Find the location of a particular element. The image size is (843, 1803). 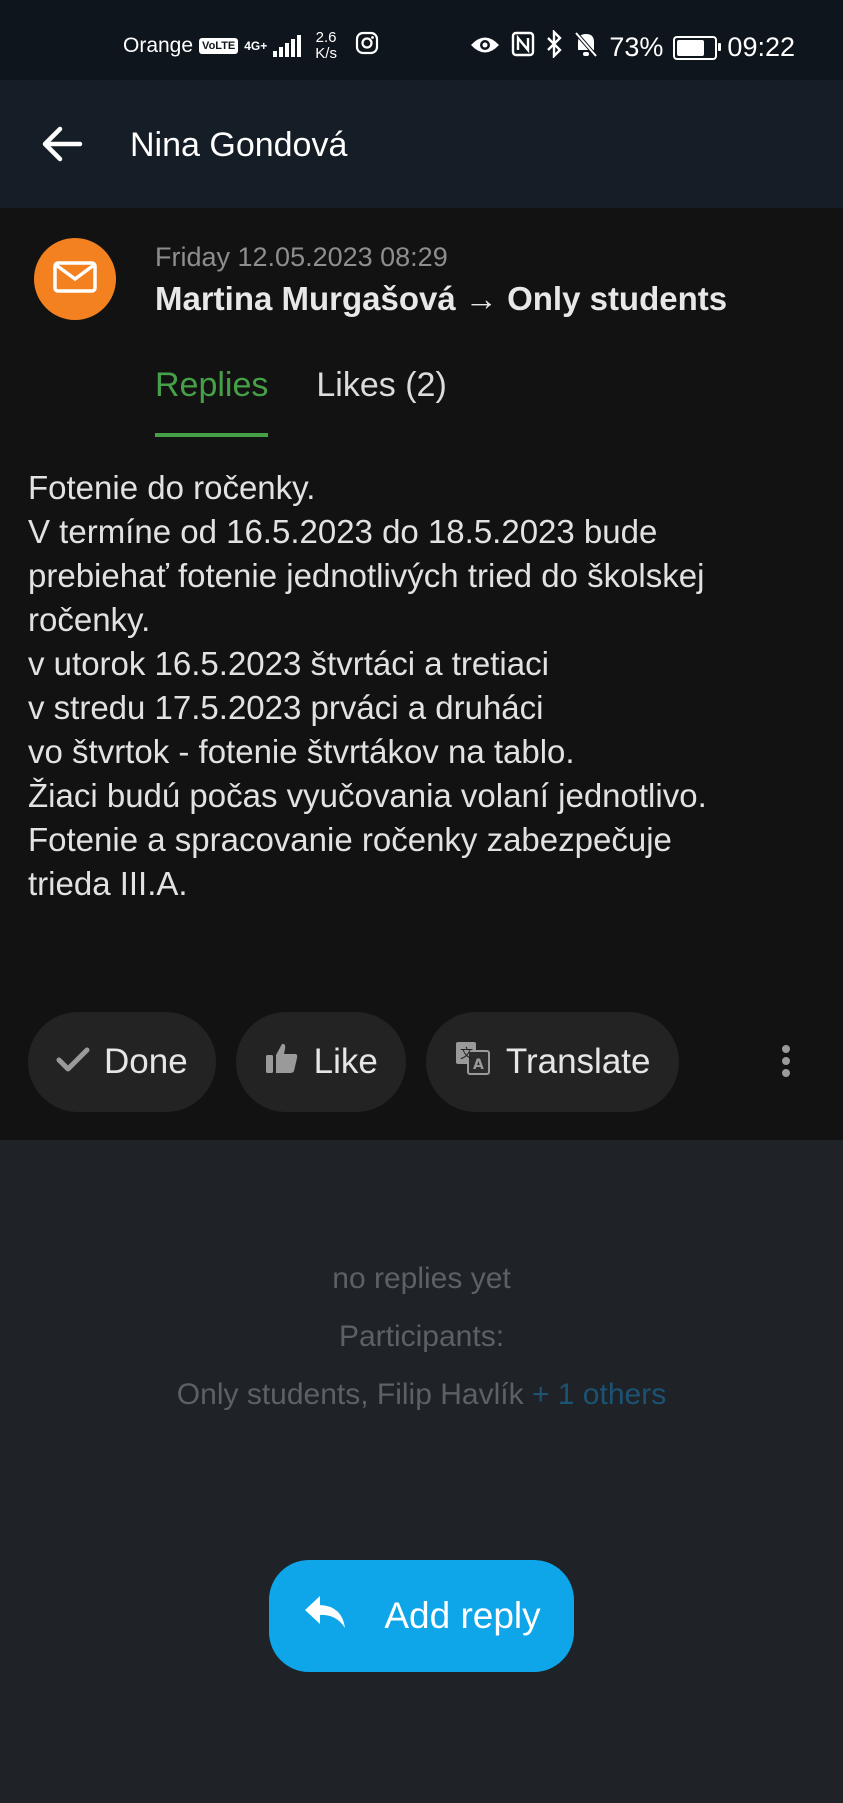

bell-off-icon is located at coordinates (586, 47).